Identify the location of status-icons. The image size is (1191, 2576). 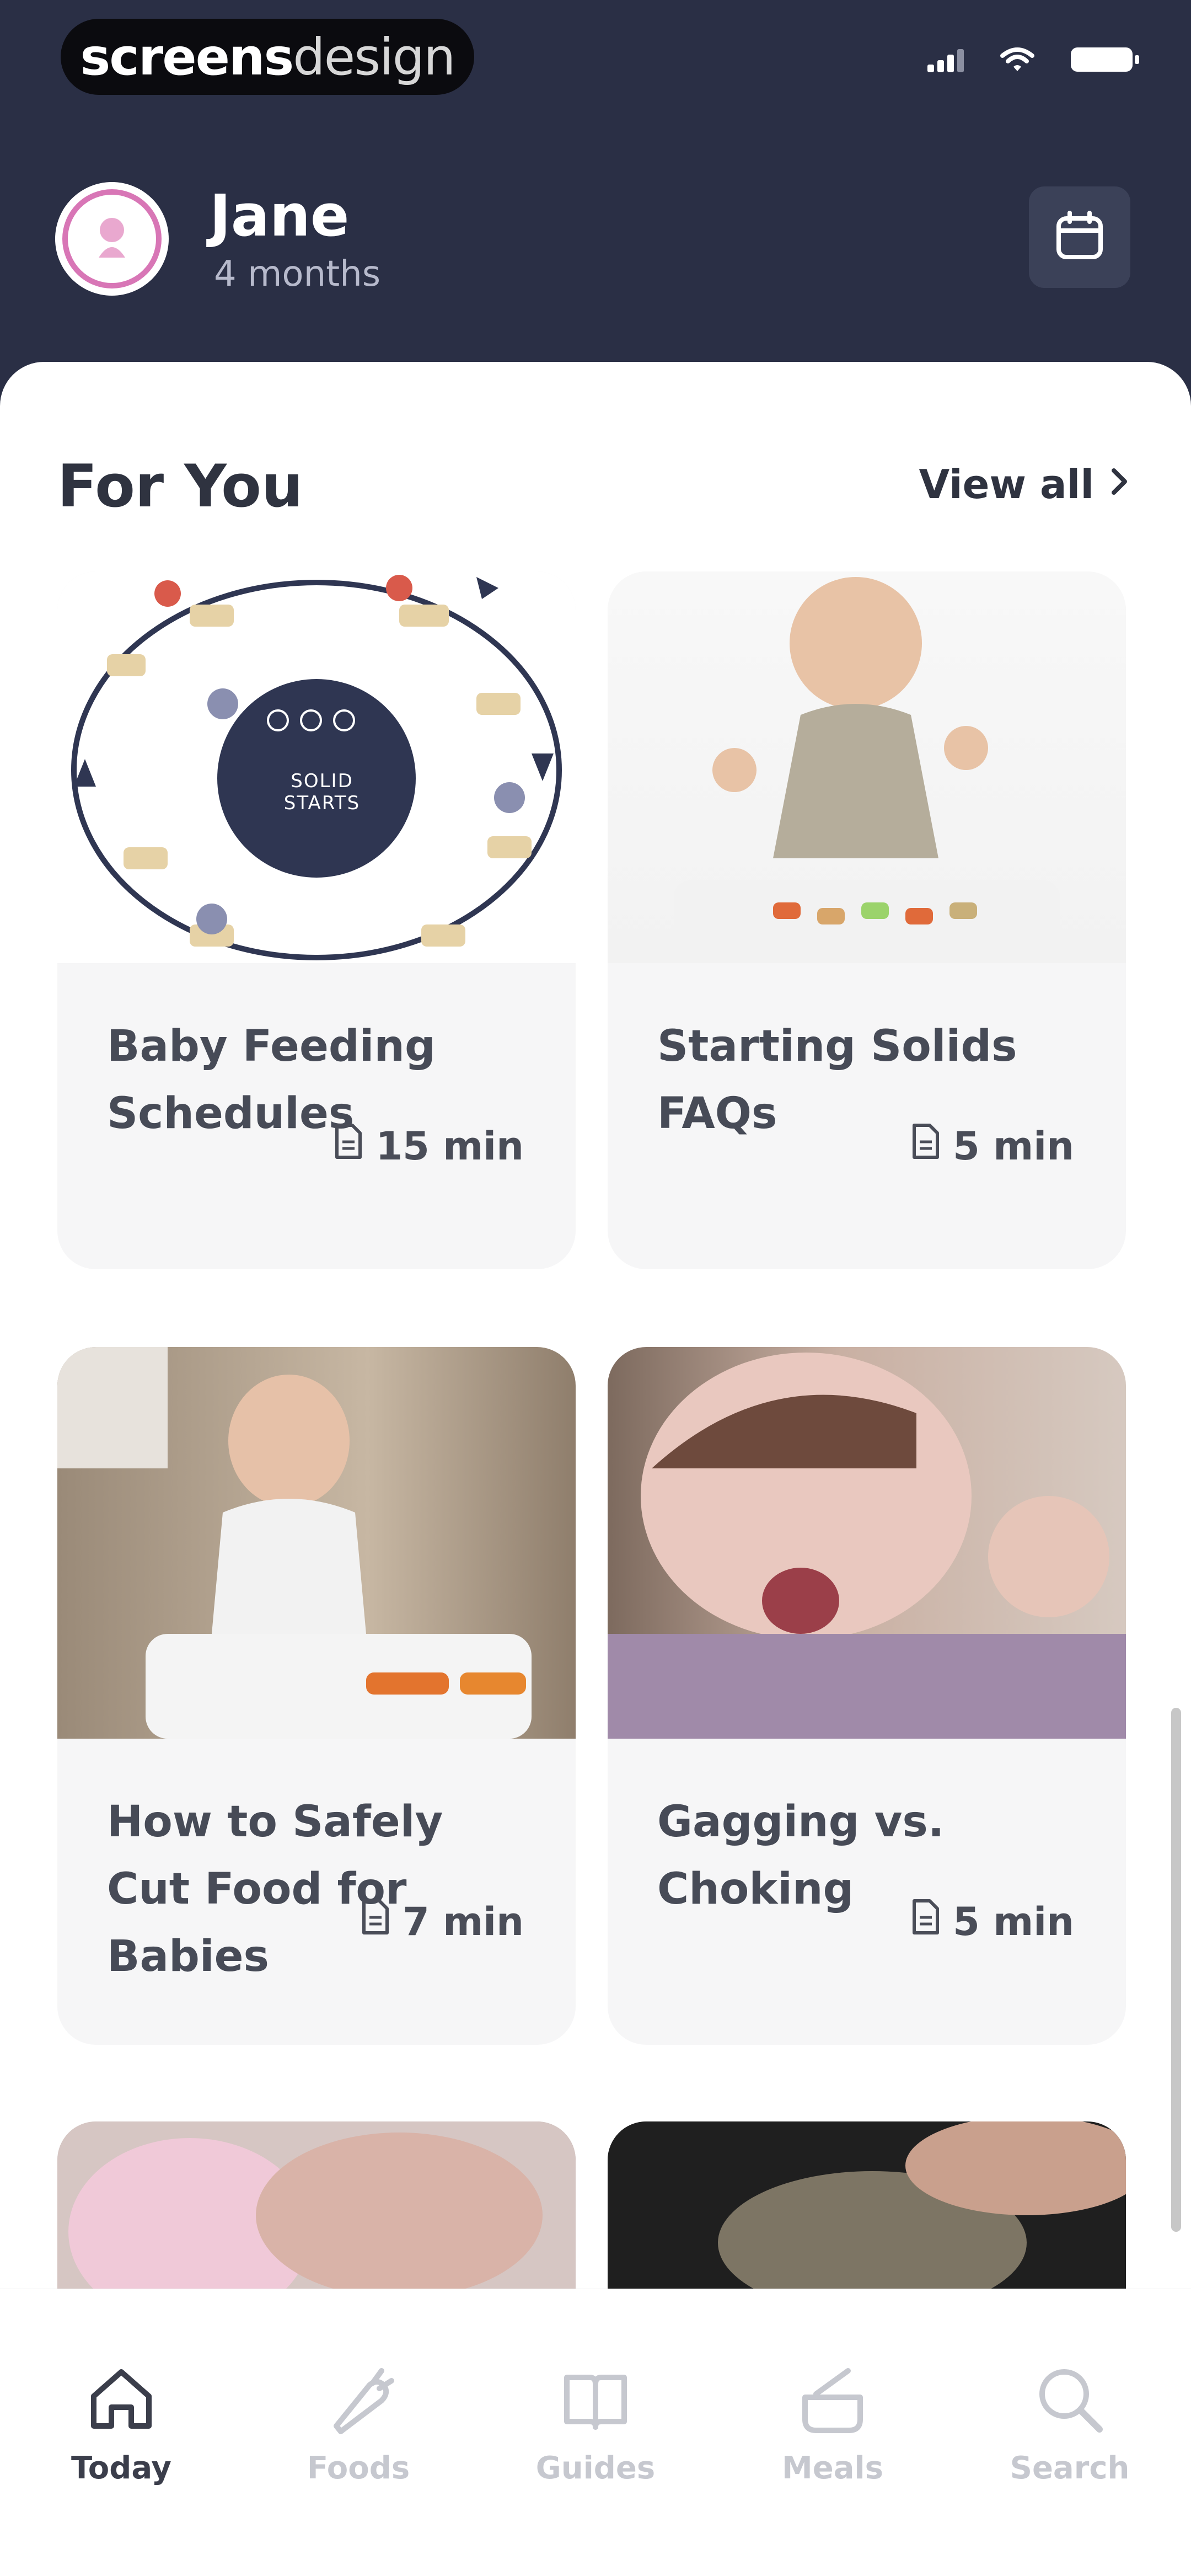
(1033, 59).